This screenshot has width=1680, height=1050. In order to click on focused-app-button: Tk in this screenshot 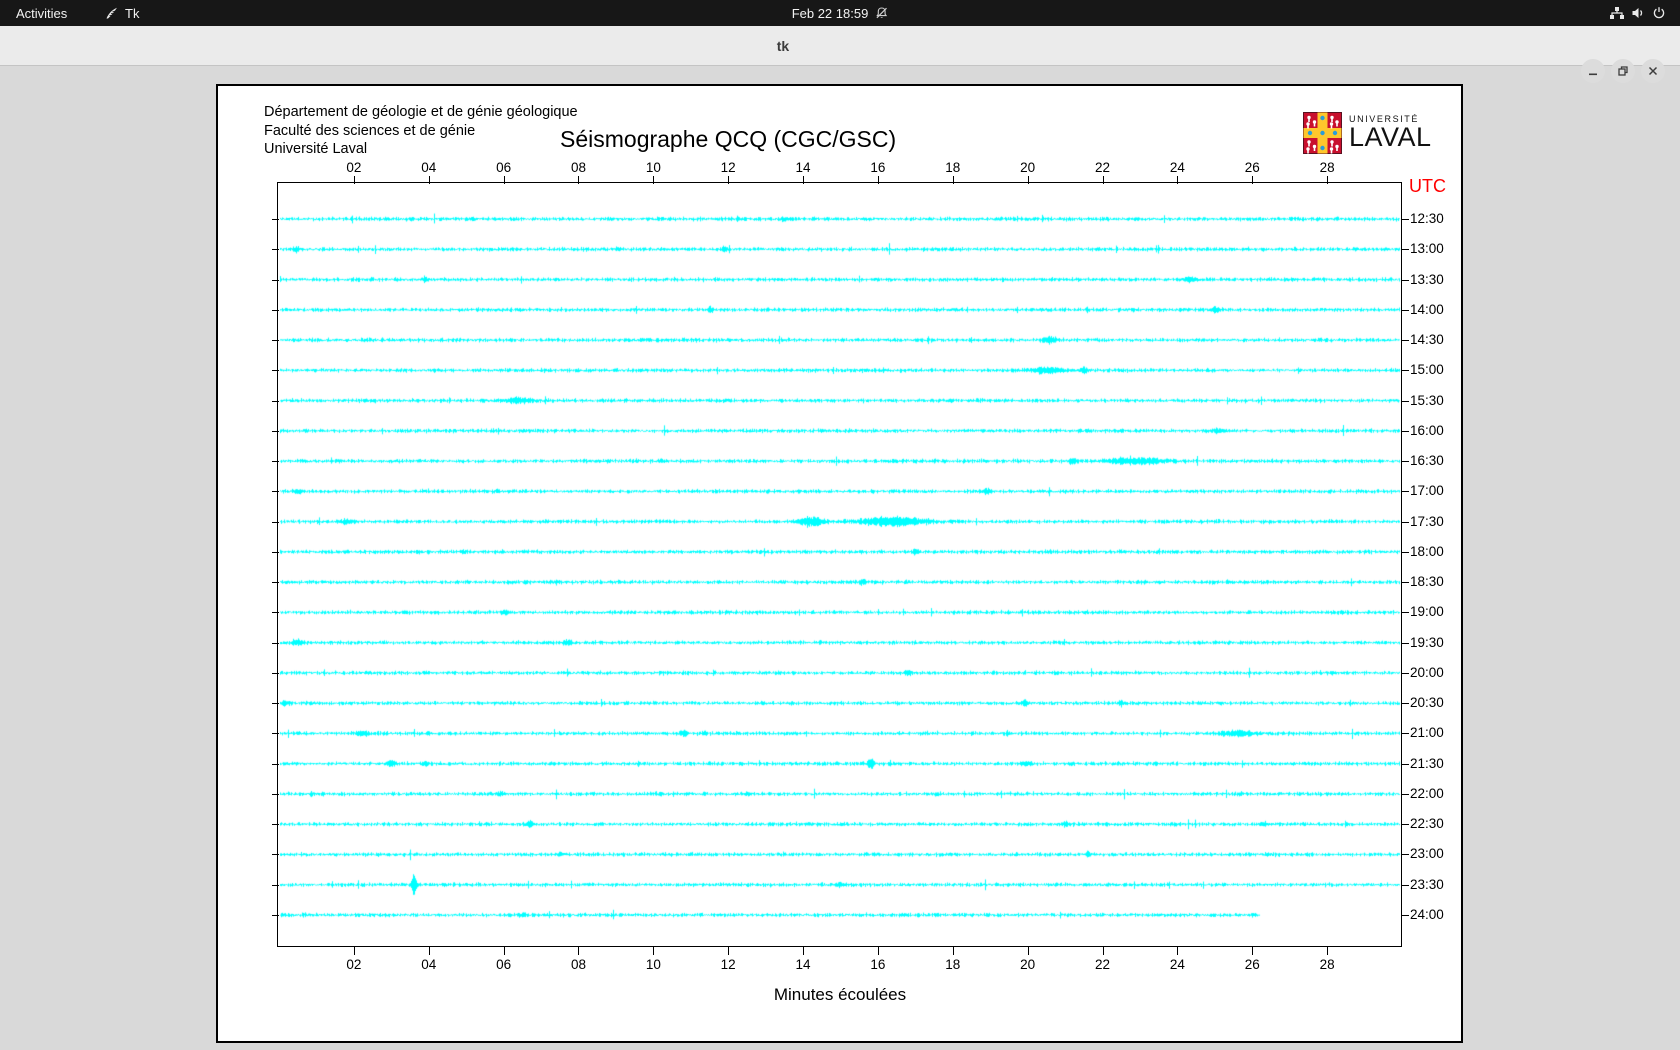, I will do `click(121, 13)`.